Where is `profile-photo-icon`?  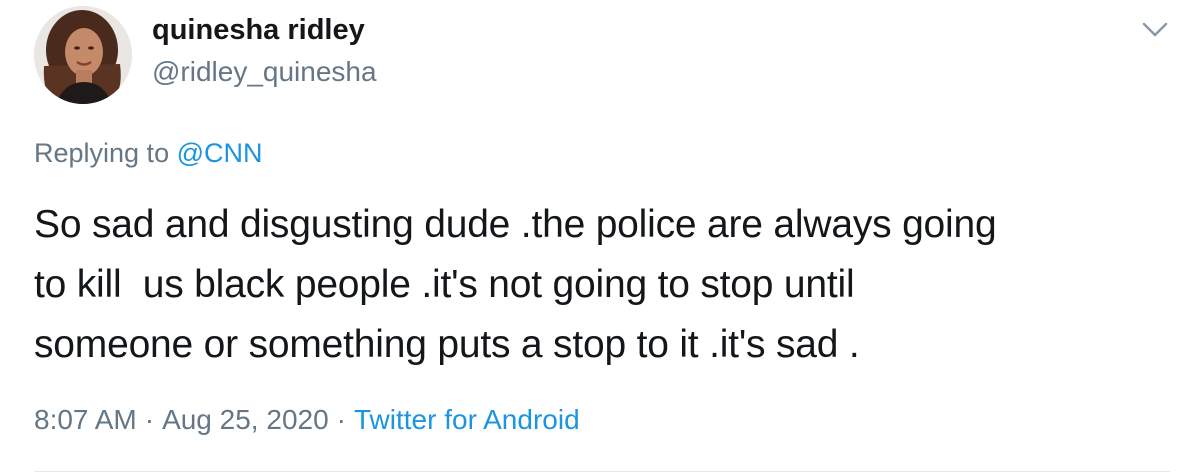
profile-photo-icon is located at coordinates (83, 55).